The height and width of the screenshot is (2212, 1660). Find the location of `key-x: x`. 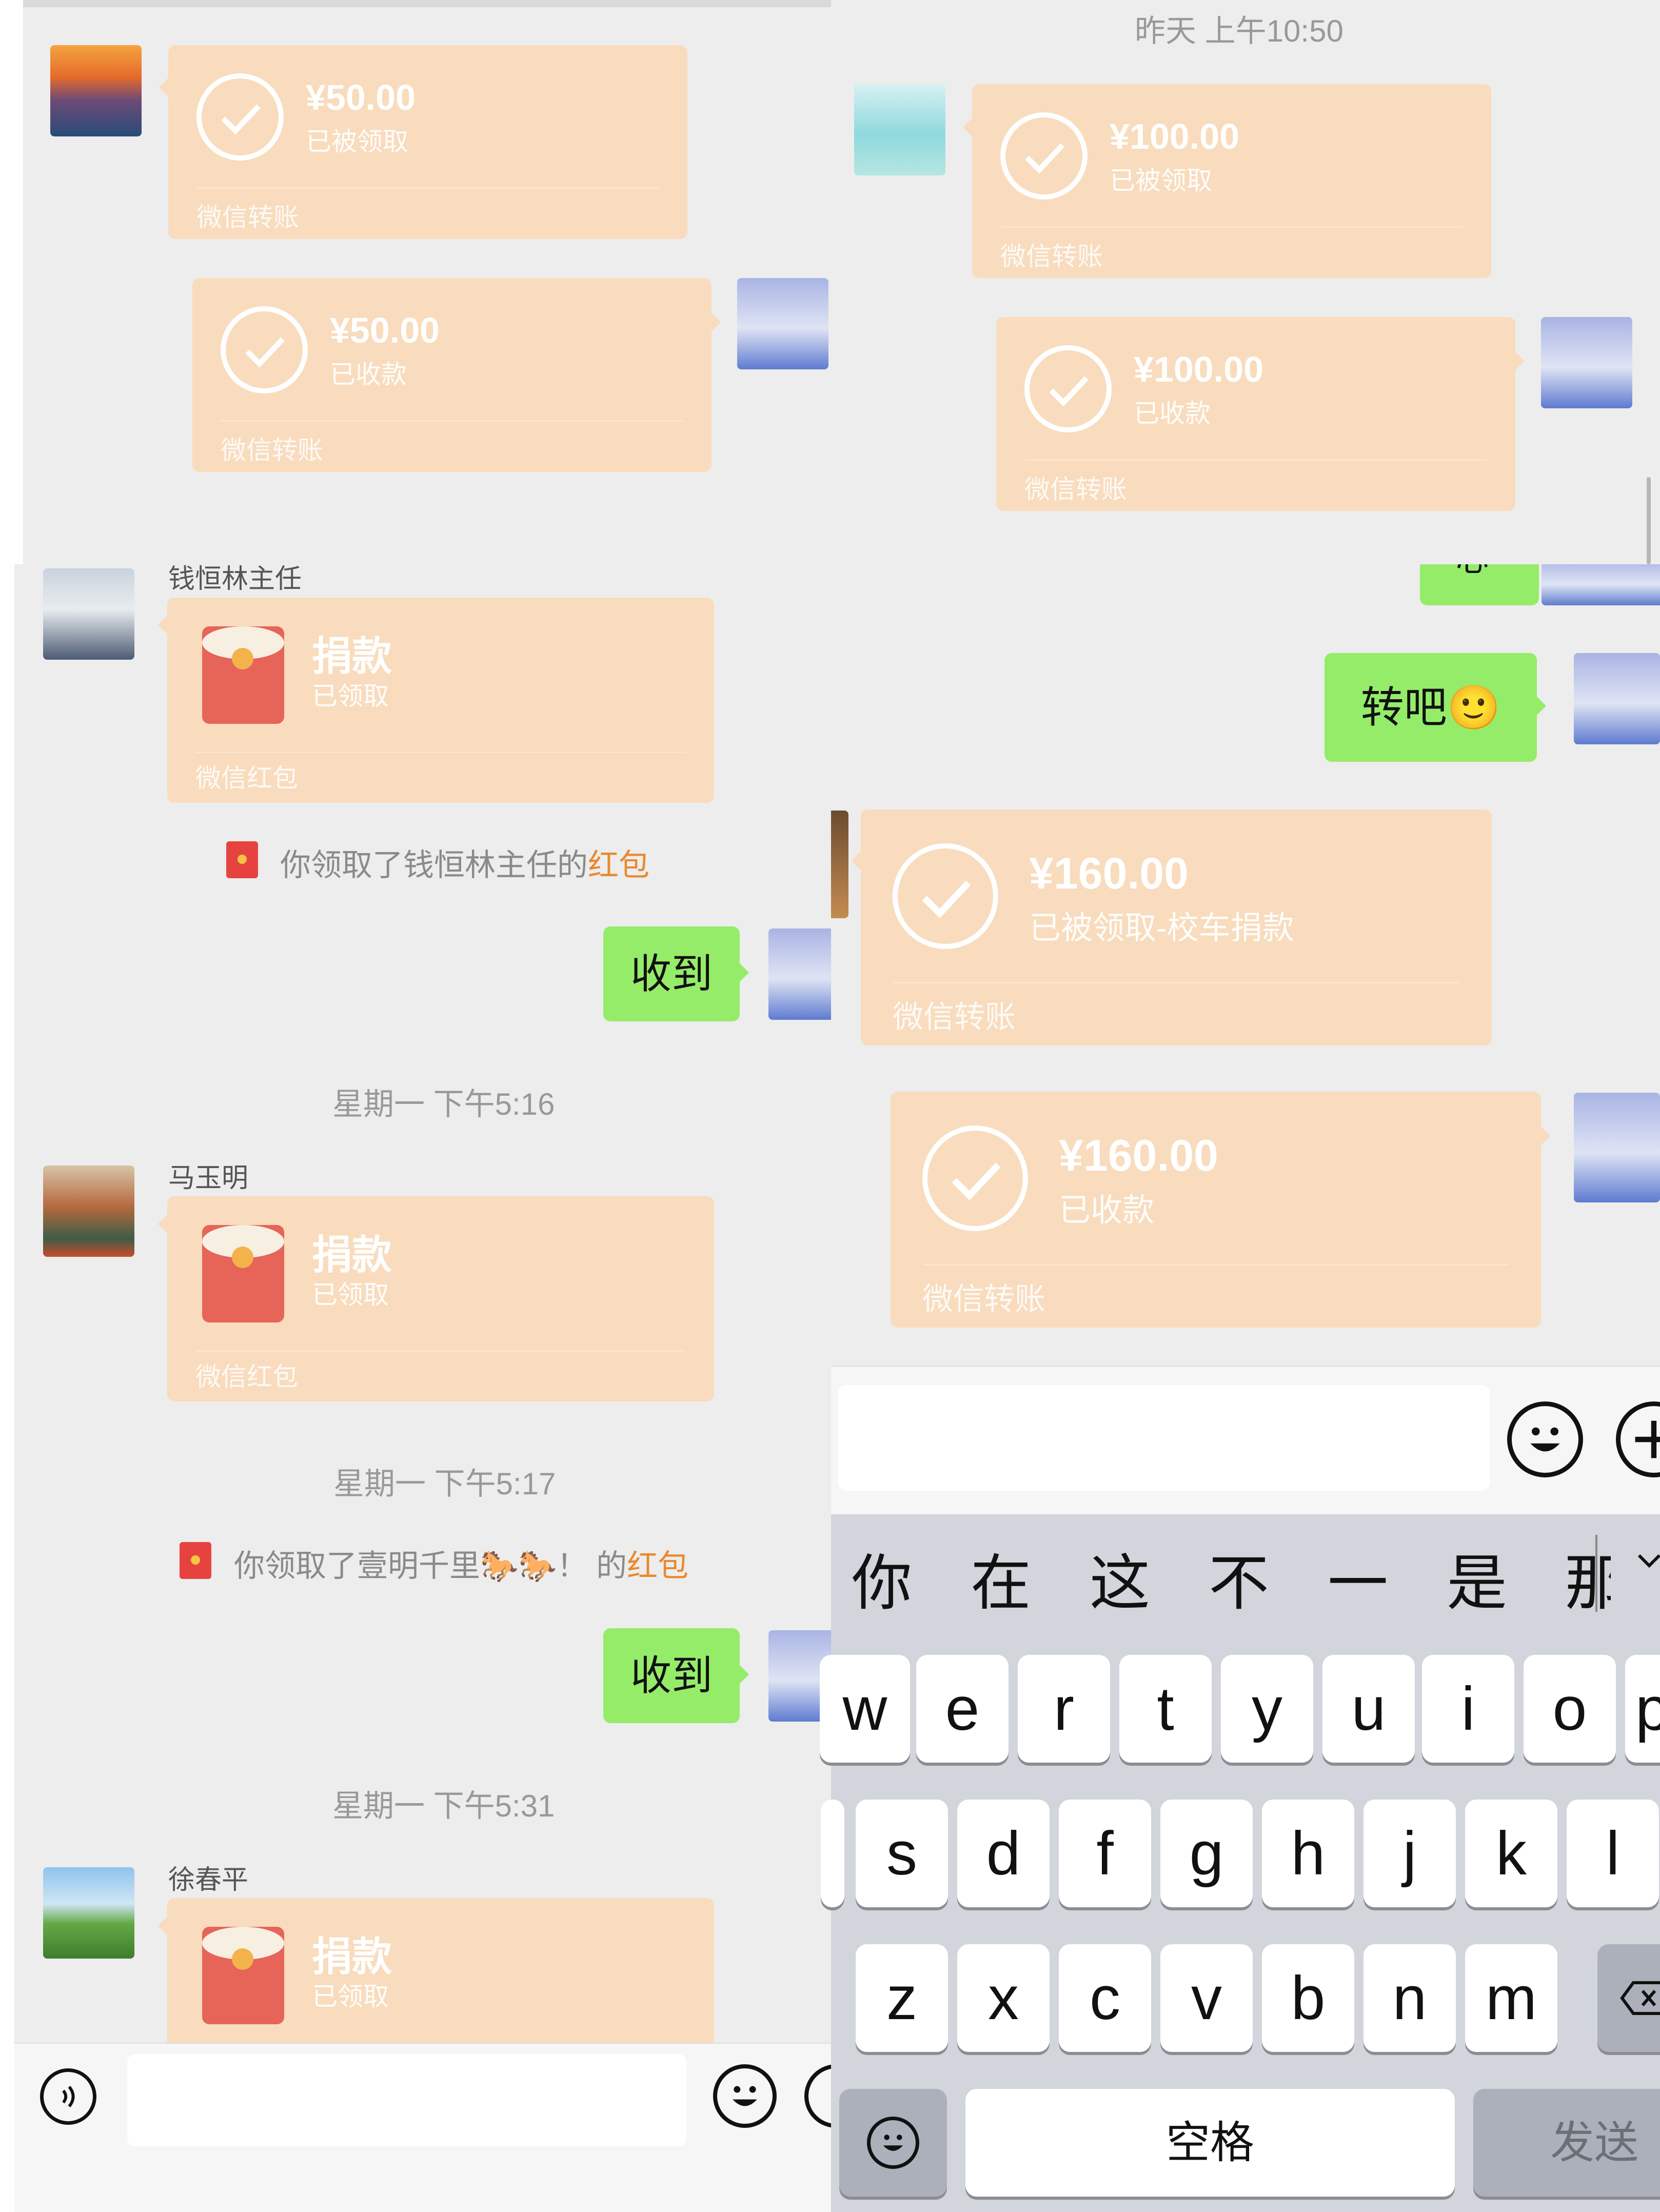

key-x: x is located at coordinates (1003, 1998).